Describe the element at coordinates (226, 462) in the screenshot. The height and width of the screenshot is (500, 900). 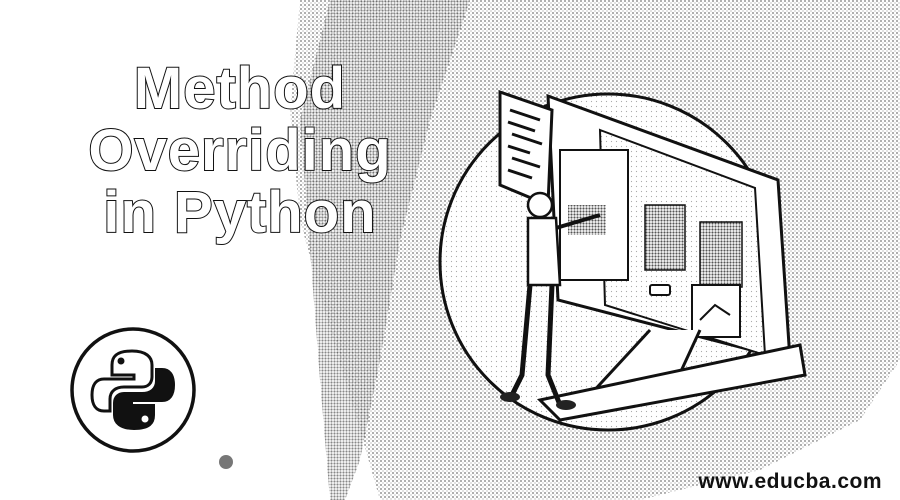
I see `decorative-dot` at that location.